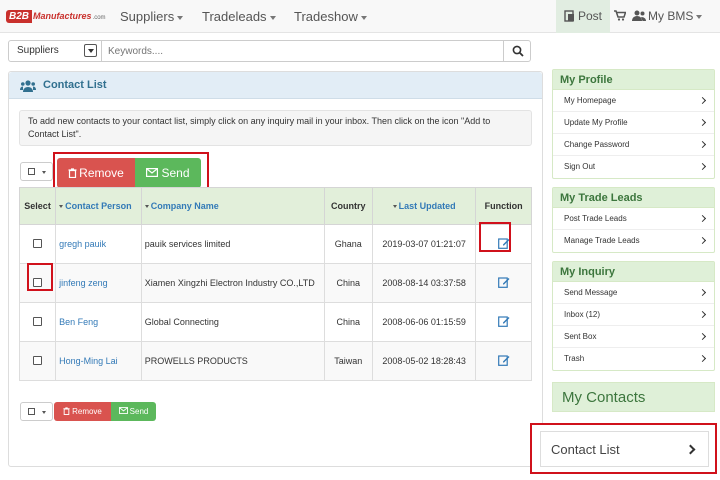  I want to click on cart-icon, so click(620, 15).